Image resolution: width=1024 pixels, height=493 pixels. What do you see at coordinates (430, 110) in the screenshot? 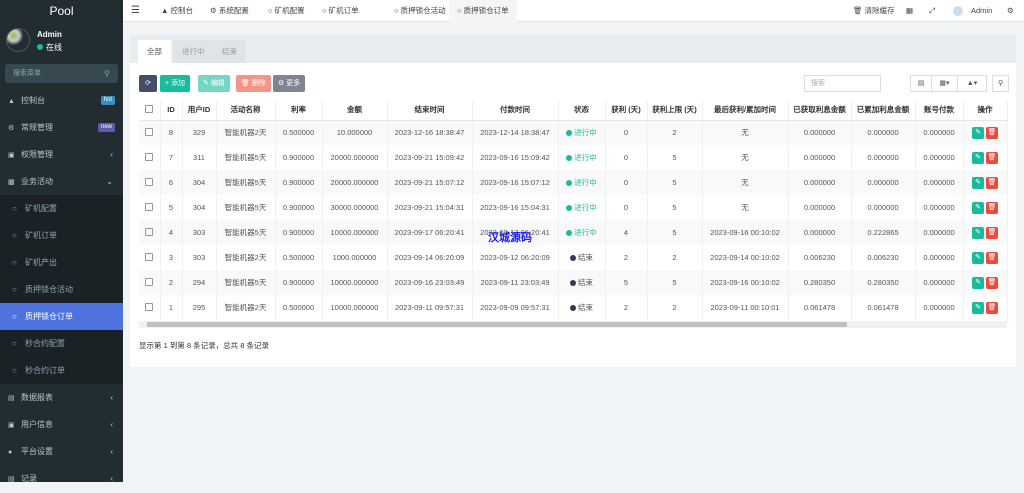
I see `column-header: 结束时间` at bounding box center [430, 110].